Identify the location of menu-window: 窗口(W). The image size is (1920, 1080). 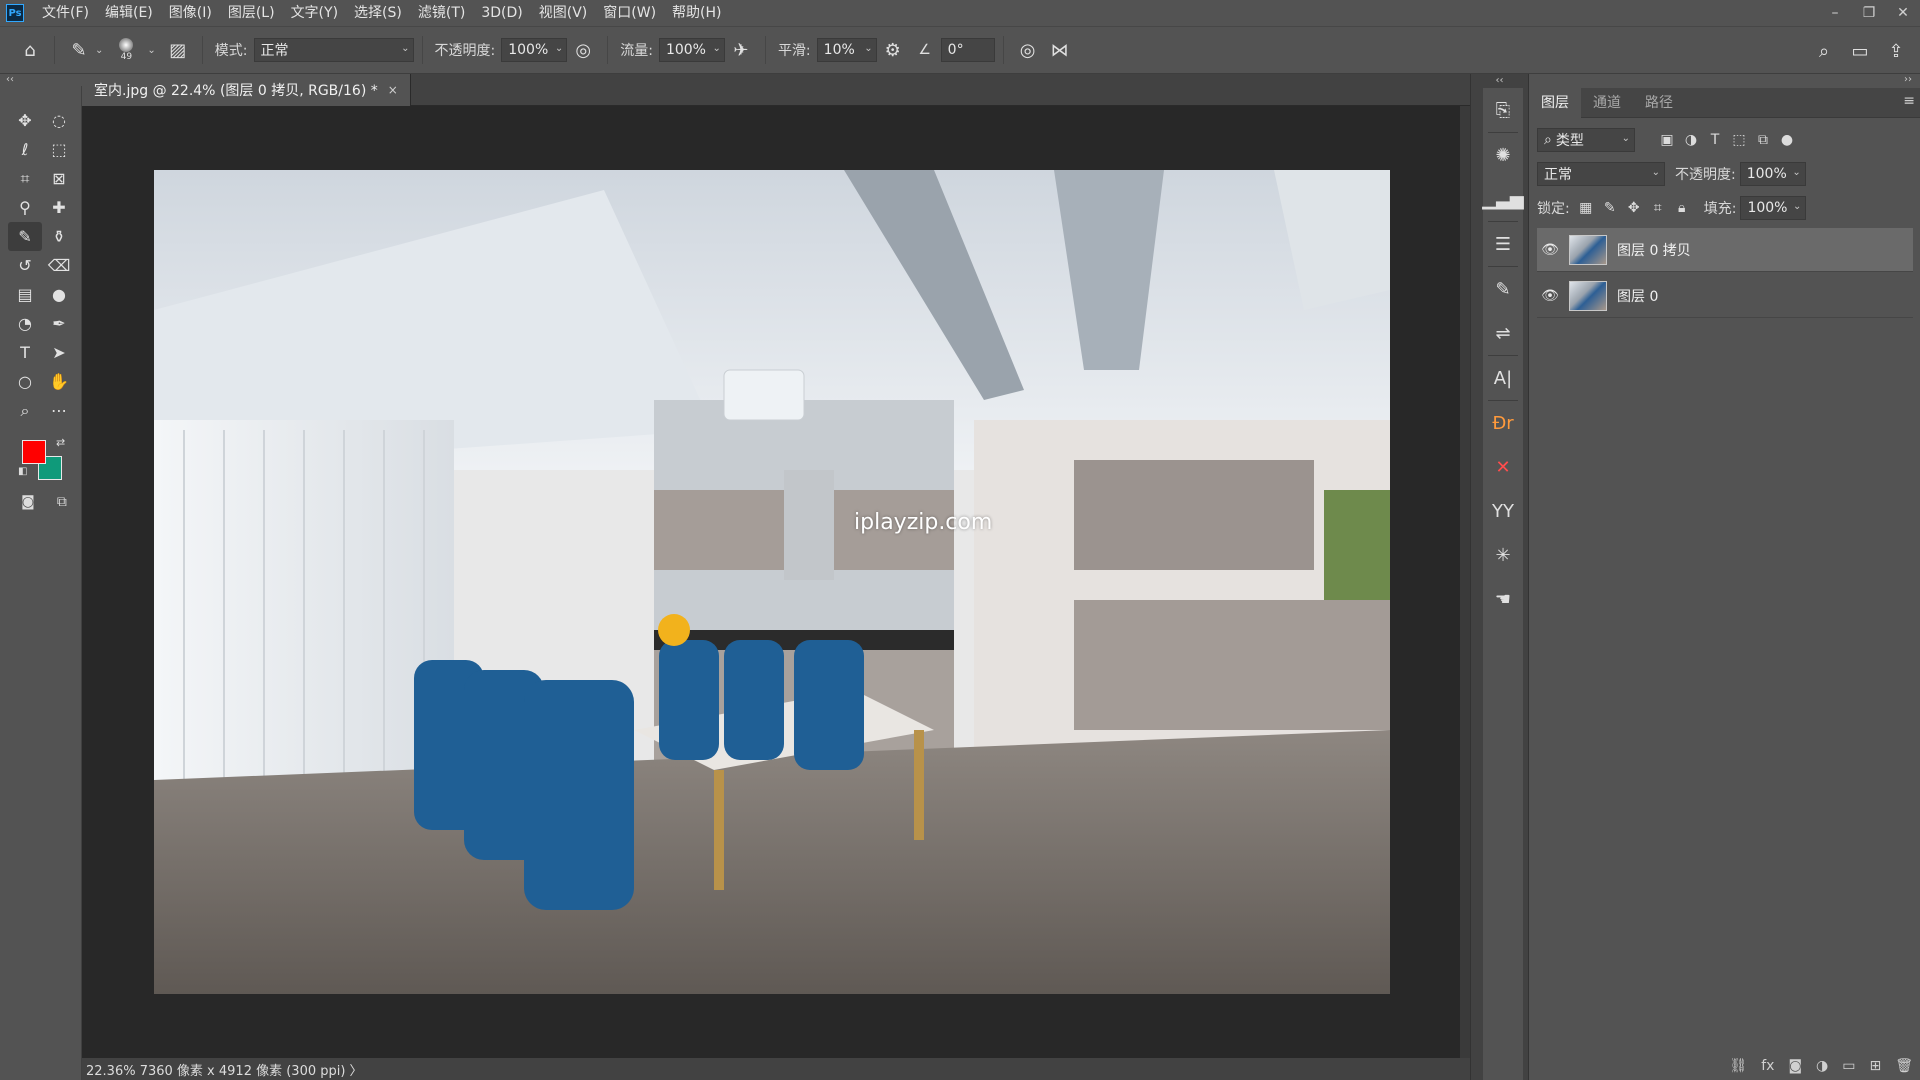
(629, 13).